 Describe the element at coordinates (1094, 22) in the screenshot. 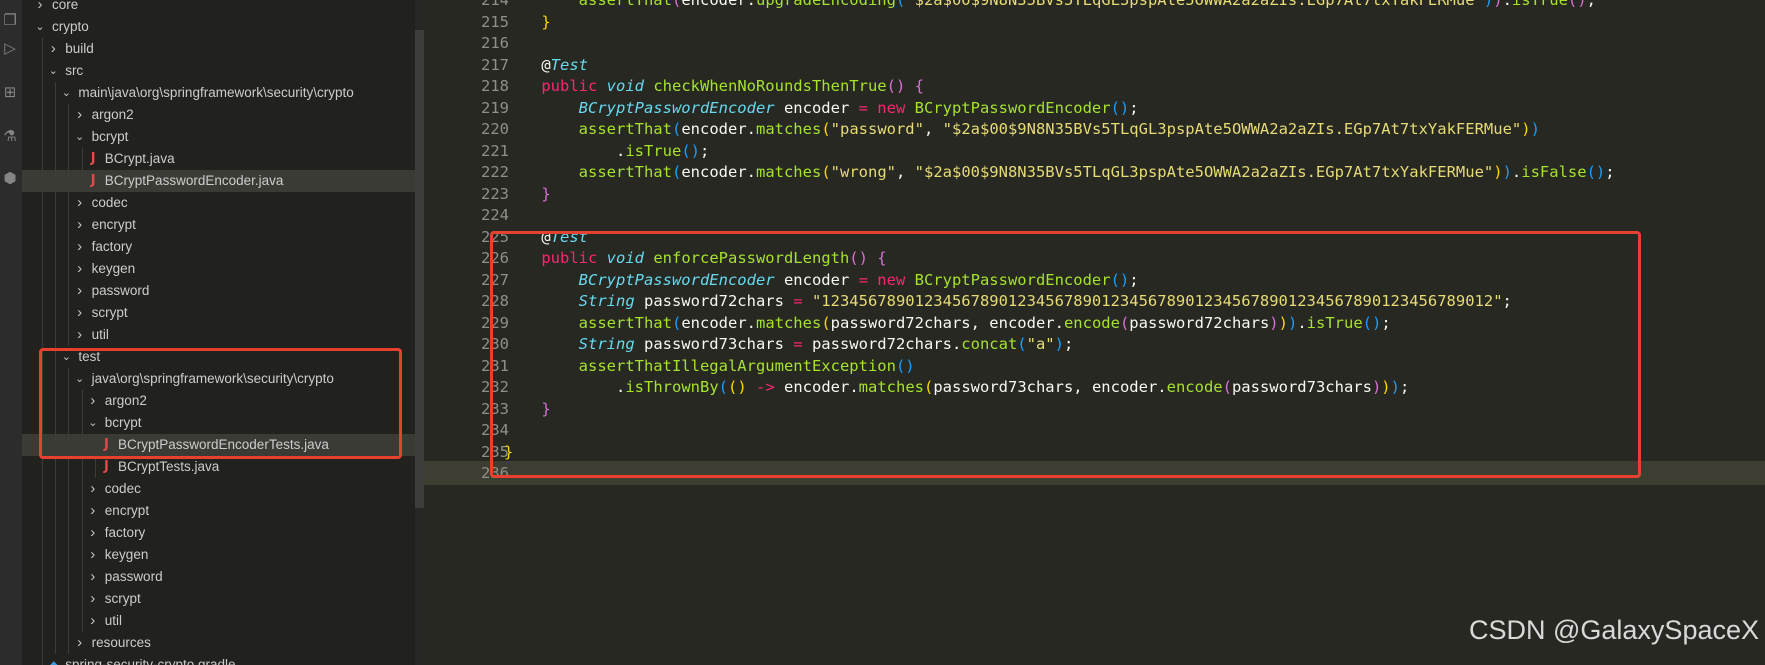

I see `code-line: 215 }` at that location.